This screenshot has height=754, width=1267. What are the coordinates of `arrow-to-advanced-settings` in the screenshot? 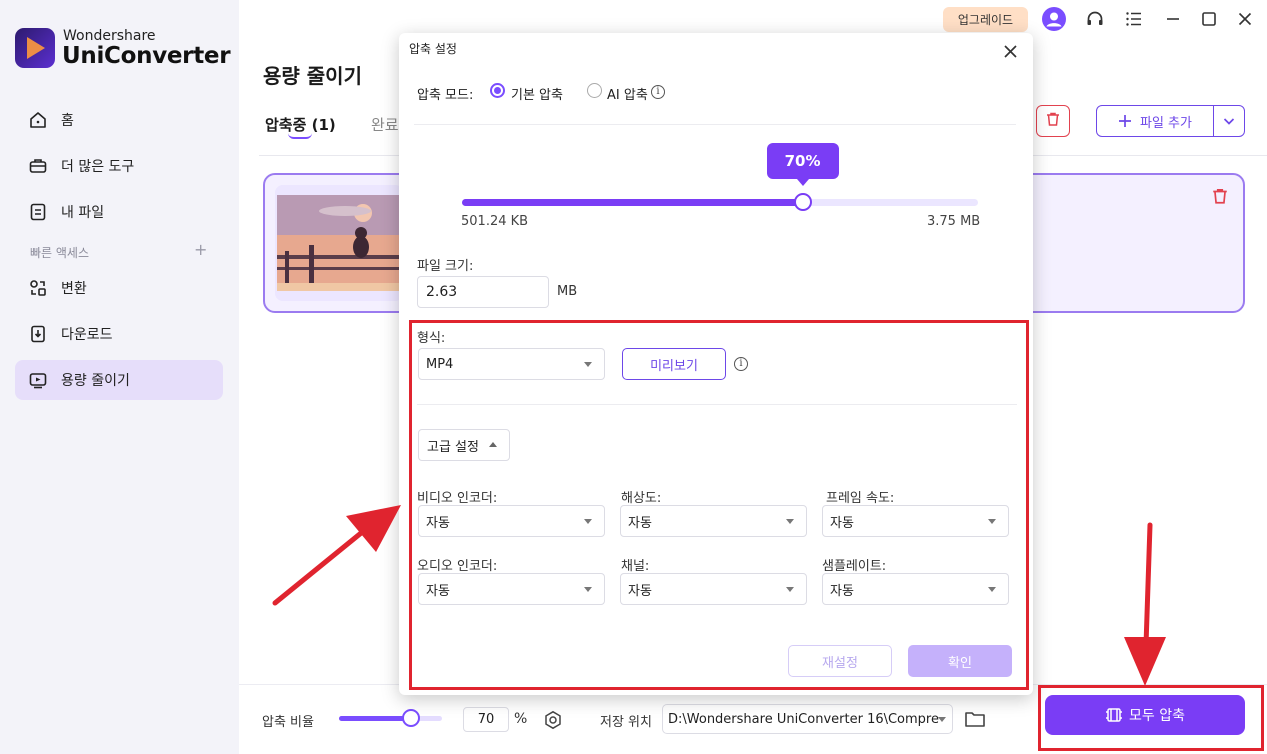 It's located at (336, 555).